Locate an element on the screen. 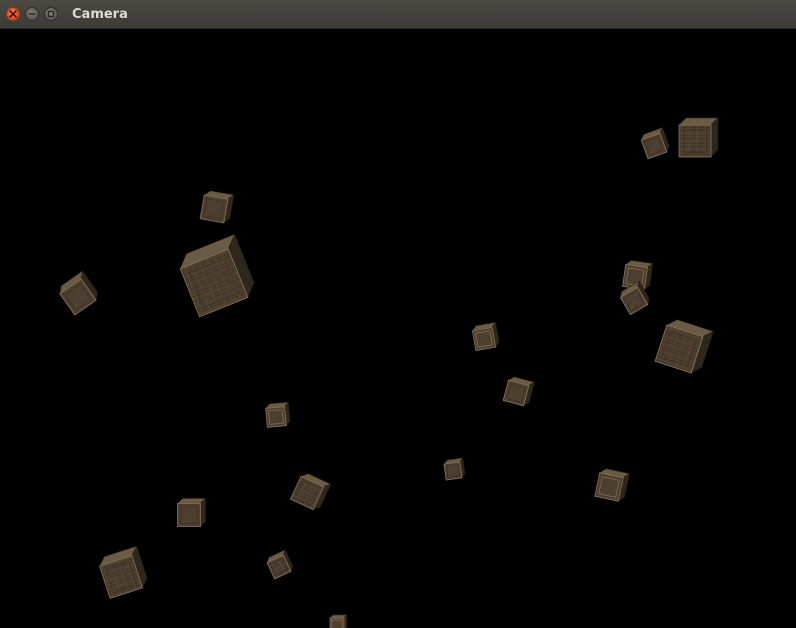 Image resolution: width=796 pixels, height=628 pixels. maximize-button is located at coordinates (51, 14).